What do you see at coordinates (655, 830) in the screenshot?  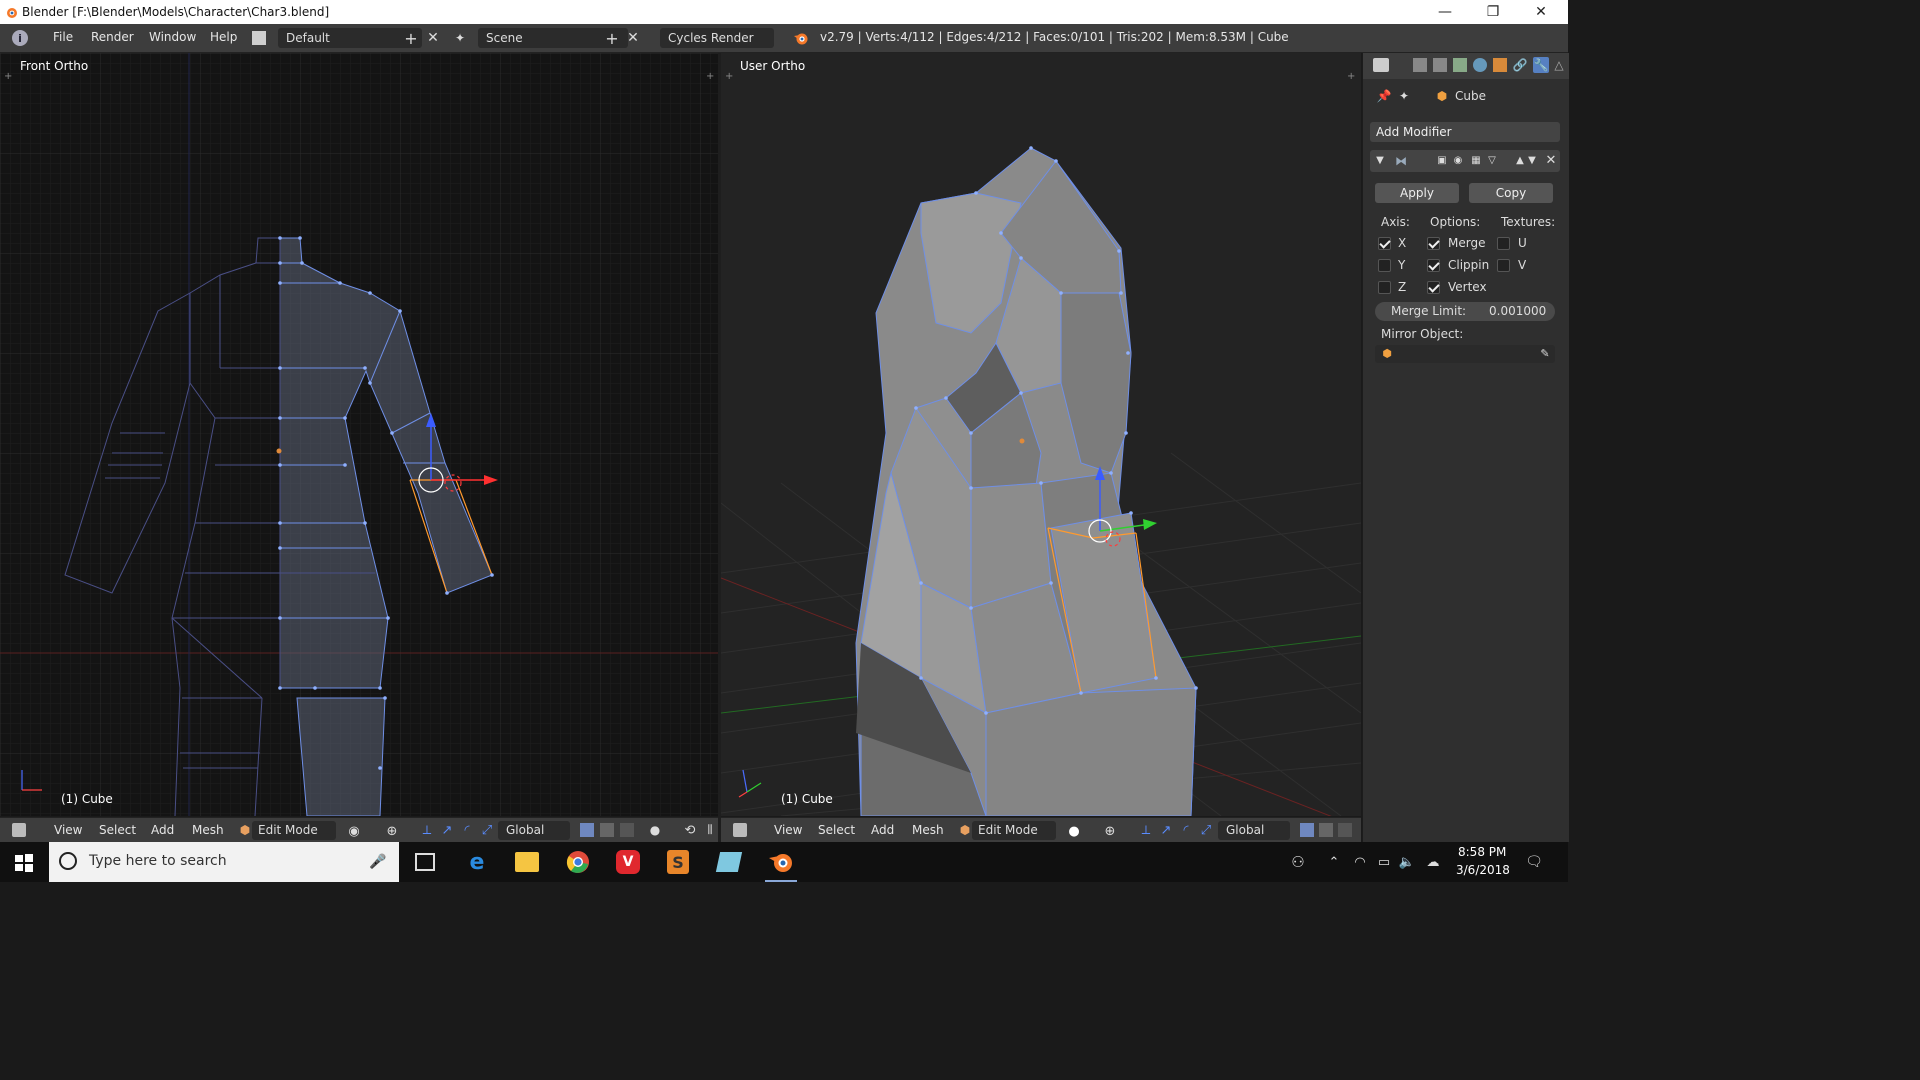 I see `proportional-edit-icon: ●` at bounding box center [655, 830].